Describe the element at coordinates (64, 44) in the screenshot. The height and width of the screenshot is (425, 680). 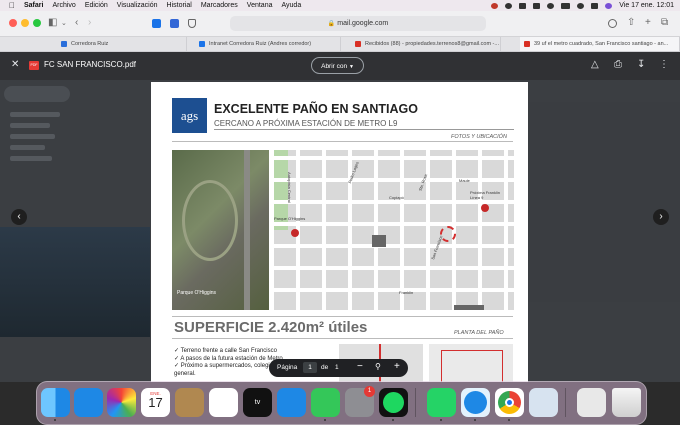
I see `favicon-icon` at that location.